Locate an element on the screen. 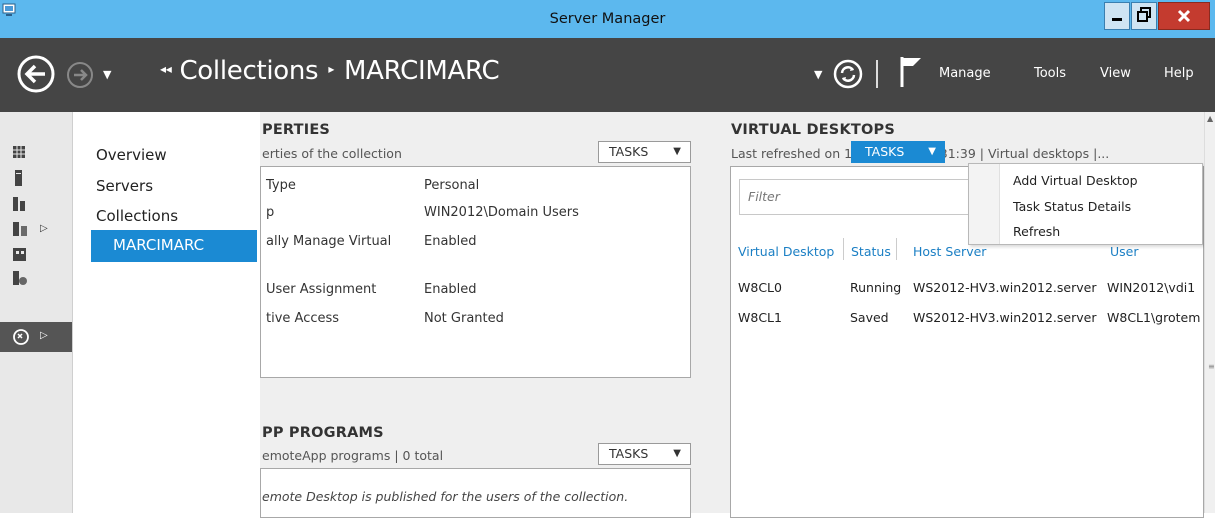 The width and height of the screenshot is (1215, 518). property-value: Personal is located at coordinates (452, 185).